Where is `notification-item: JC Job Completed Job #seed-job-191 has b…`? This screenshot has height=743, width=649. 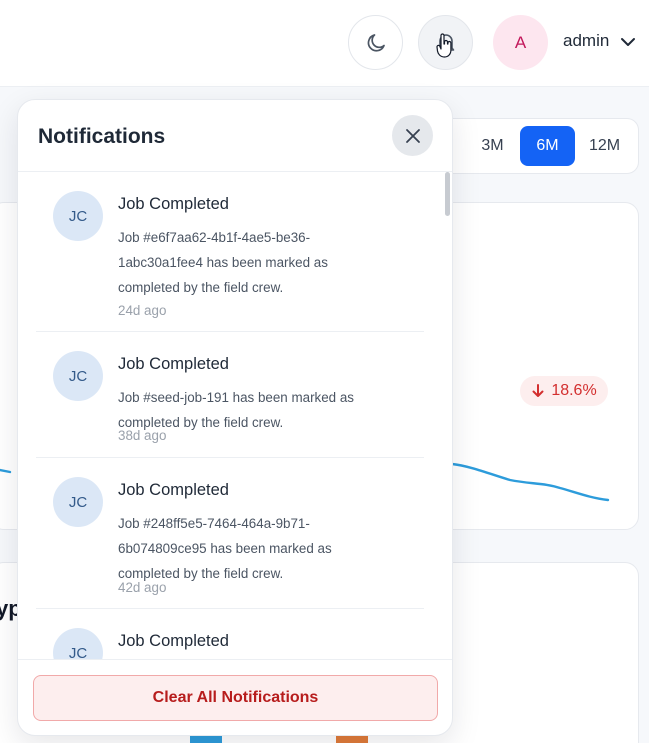 notification-item: JC Job Completed Job #seed-job-191 has b… is located at coordinates (230, 395).